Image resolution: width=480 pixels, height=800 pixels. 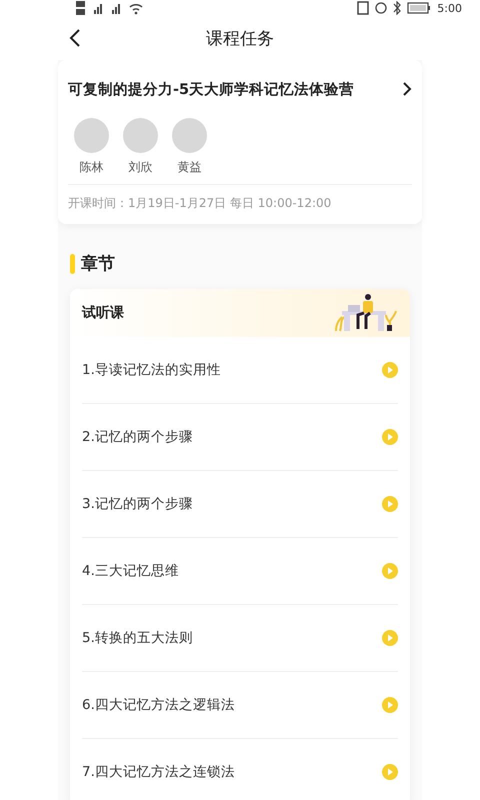 I want to click on lesson-title: 1.导读记忆法的实用性, so click(x=151, y=370).